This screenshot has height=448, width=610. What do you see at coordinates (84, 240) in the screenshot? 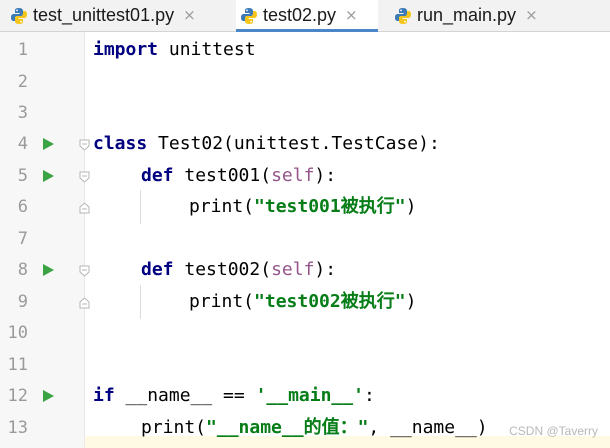
I see `gutter-divider` at bounding box center [84, 240].